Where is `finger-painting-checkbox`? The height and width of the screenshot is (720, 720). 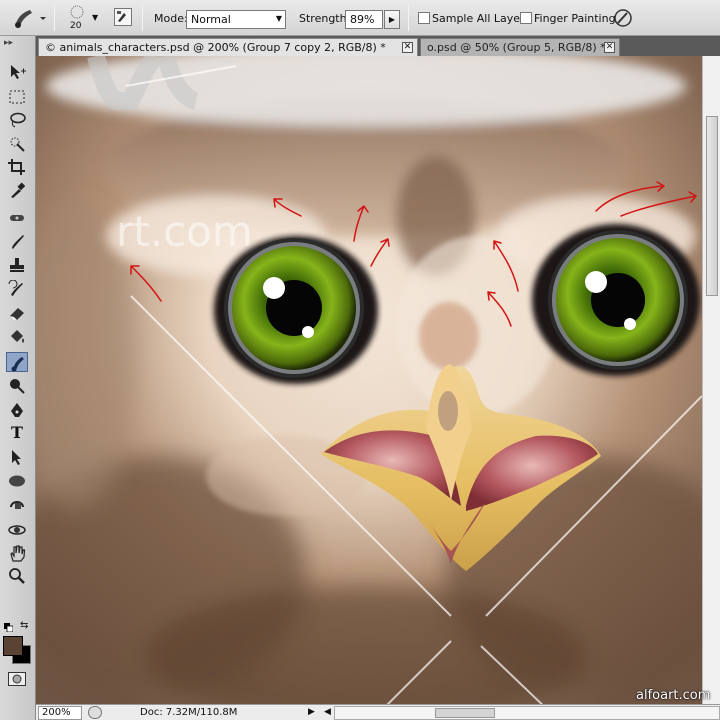 finger-painting-checkbox is located at coordinates (526, 18).